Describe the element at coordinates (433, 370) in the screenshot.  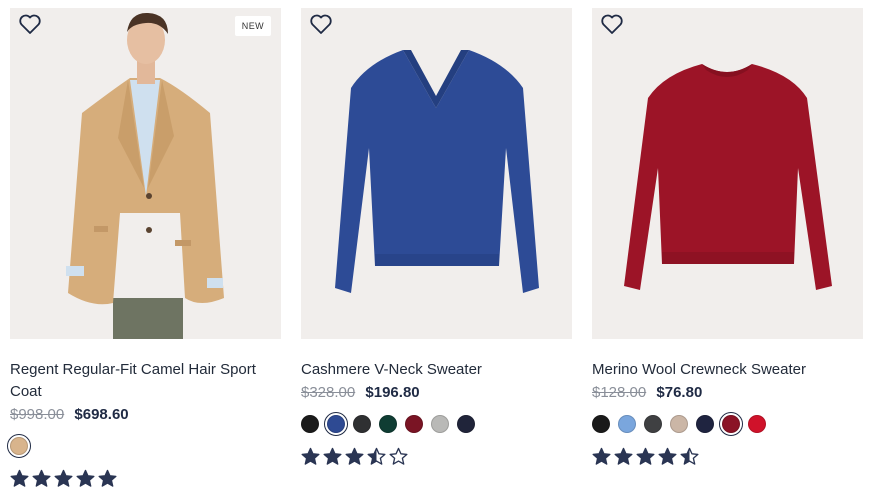
I see `product-name: Cashmere V-Neck Sweater` at that location.